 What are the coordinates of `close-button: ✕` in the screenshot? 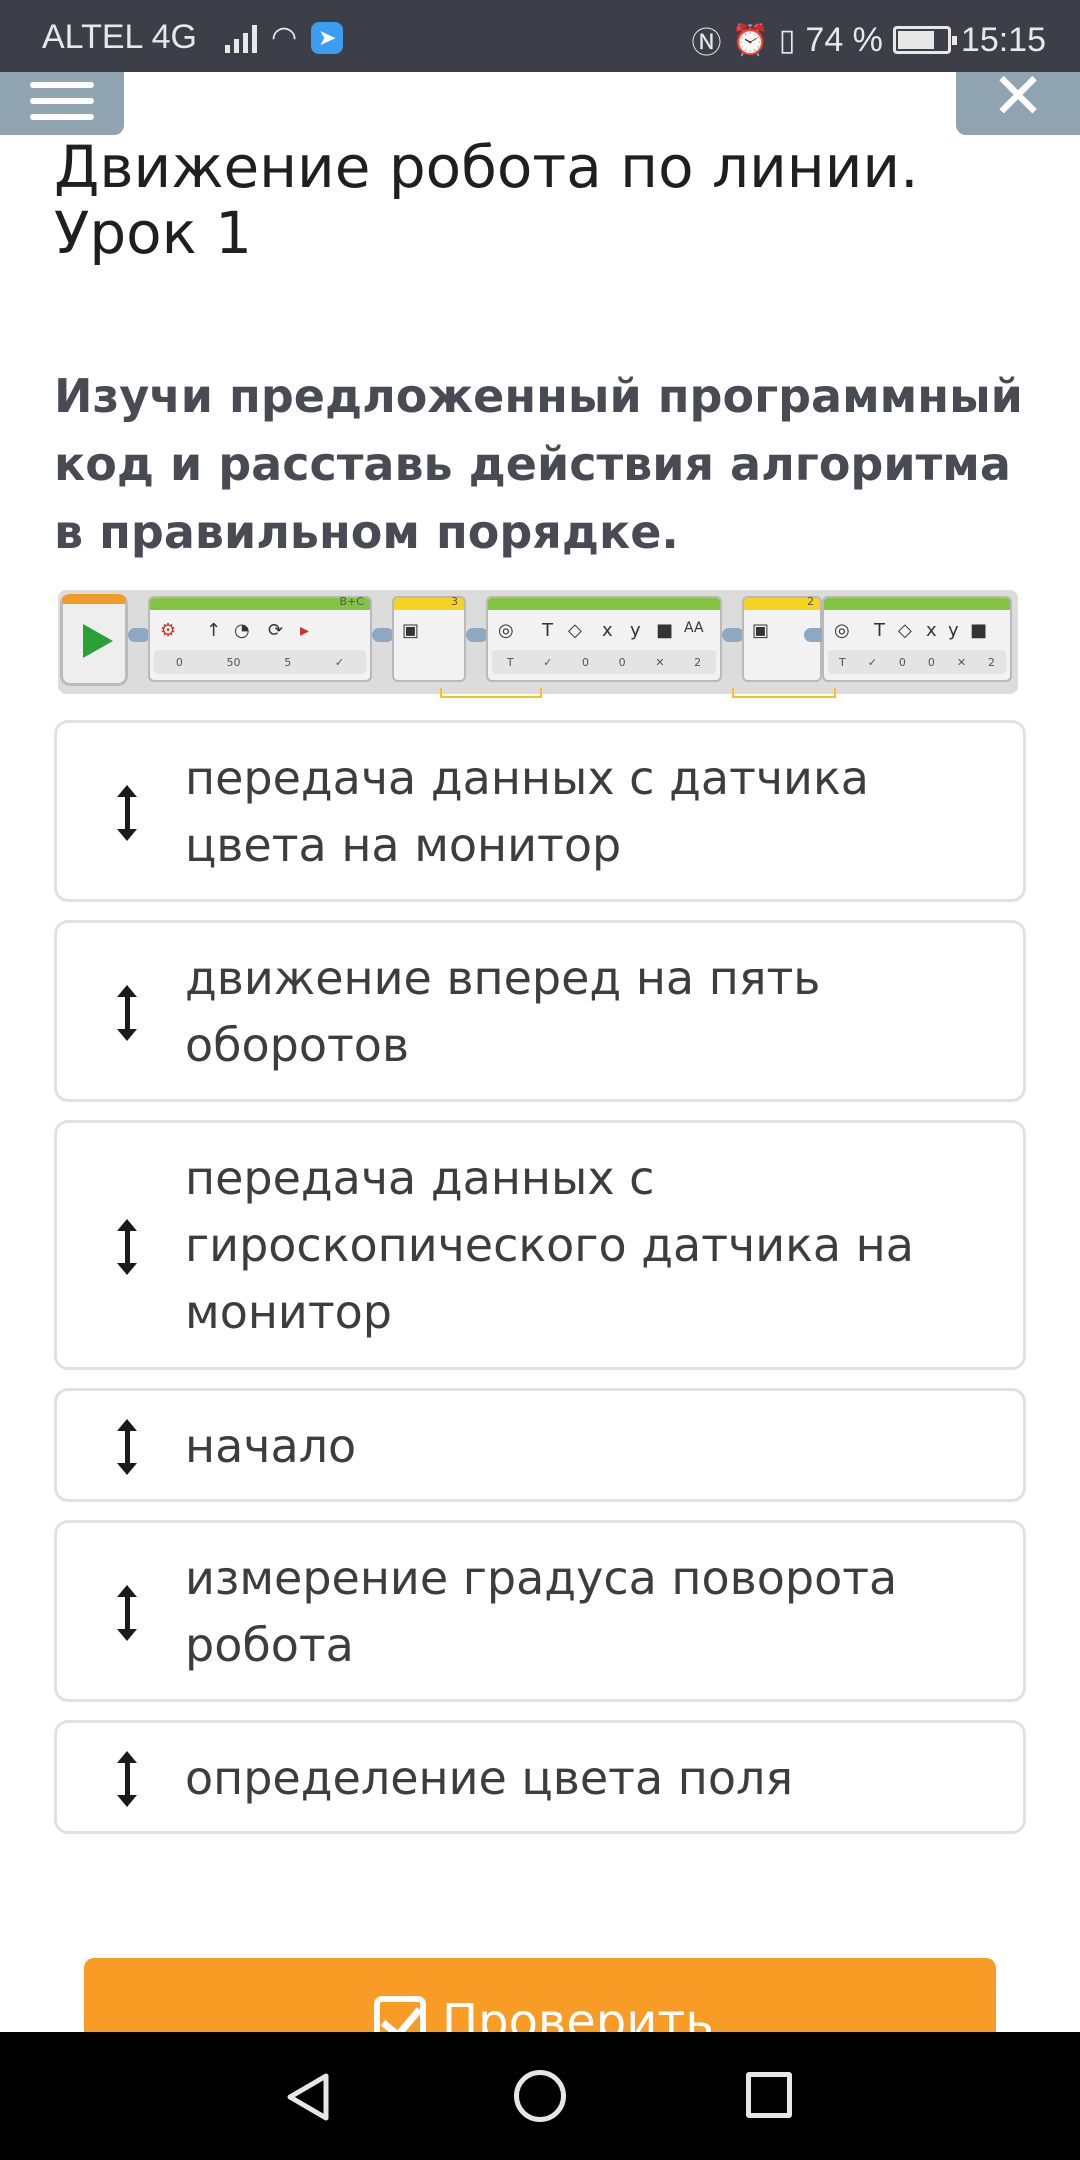 It's located at (1018, 103).